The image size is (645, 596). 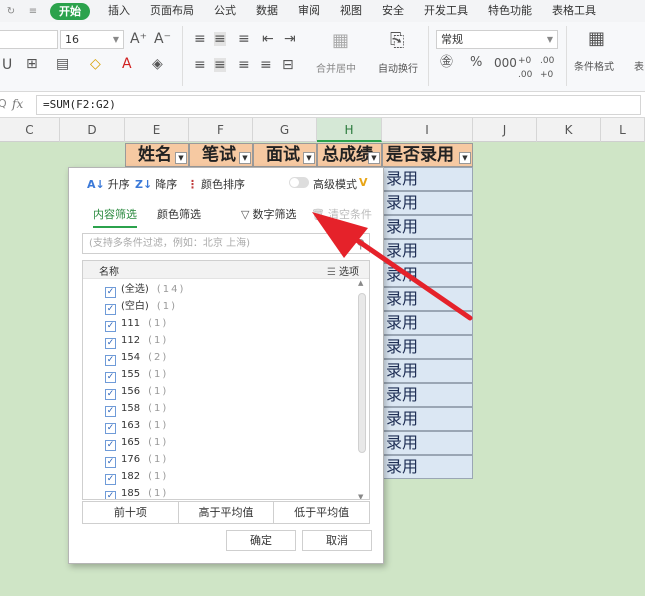 I want to click on arrow-shaft, so click(x=407, y=275).